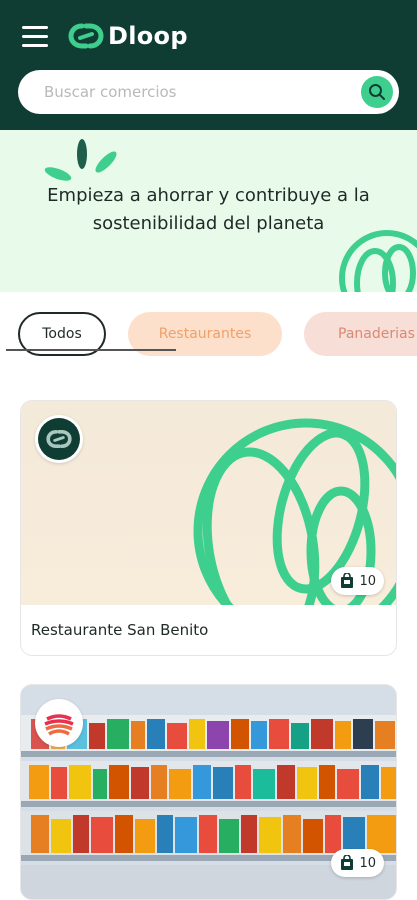 This screenshot has width=417, height=900. Describe the element at coordinates (120, 630) in the screenshot. I see `store-name: Restaurante San Benito` at that location.